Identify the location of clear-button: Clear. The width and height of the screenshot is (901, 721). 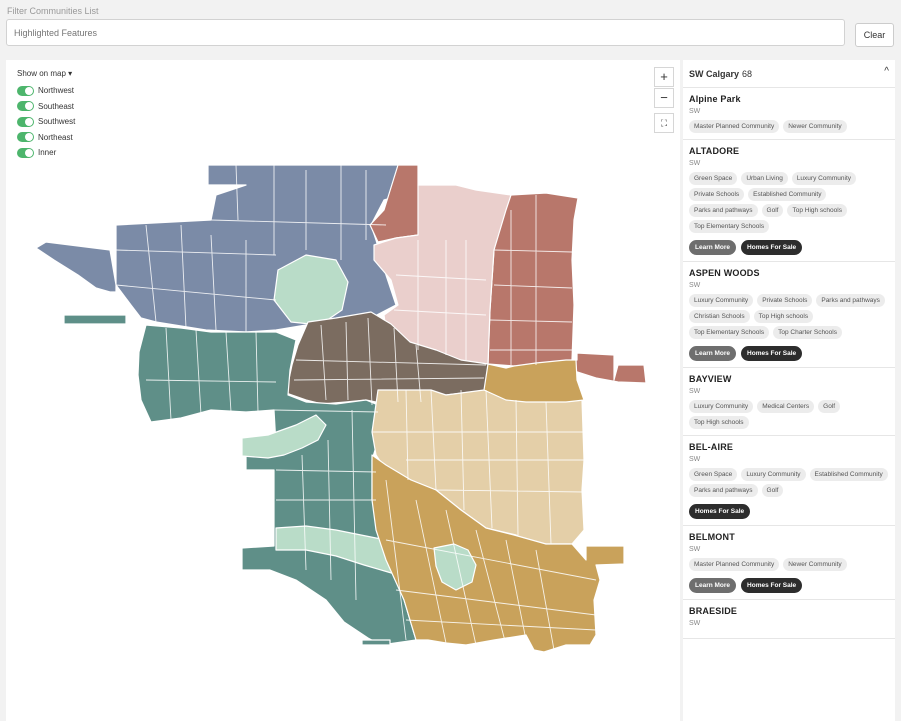
(874, 35).